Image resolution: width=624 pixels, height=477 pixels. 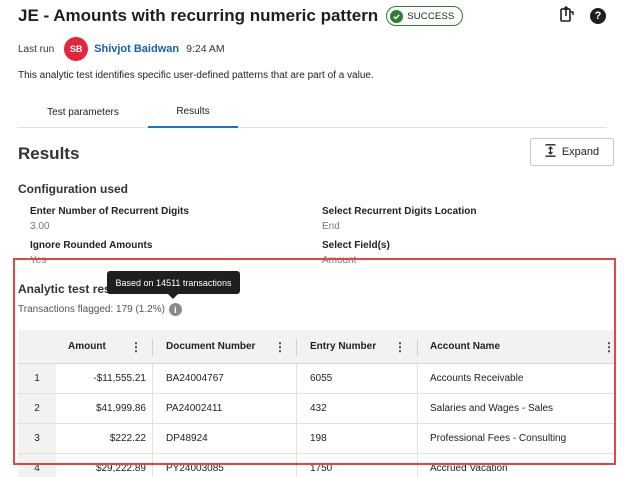 I want to click on avatar: SB, so click(x=76, y=49).